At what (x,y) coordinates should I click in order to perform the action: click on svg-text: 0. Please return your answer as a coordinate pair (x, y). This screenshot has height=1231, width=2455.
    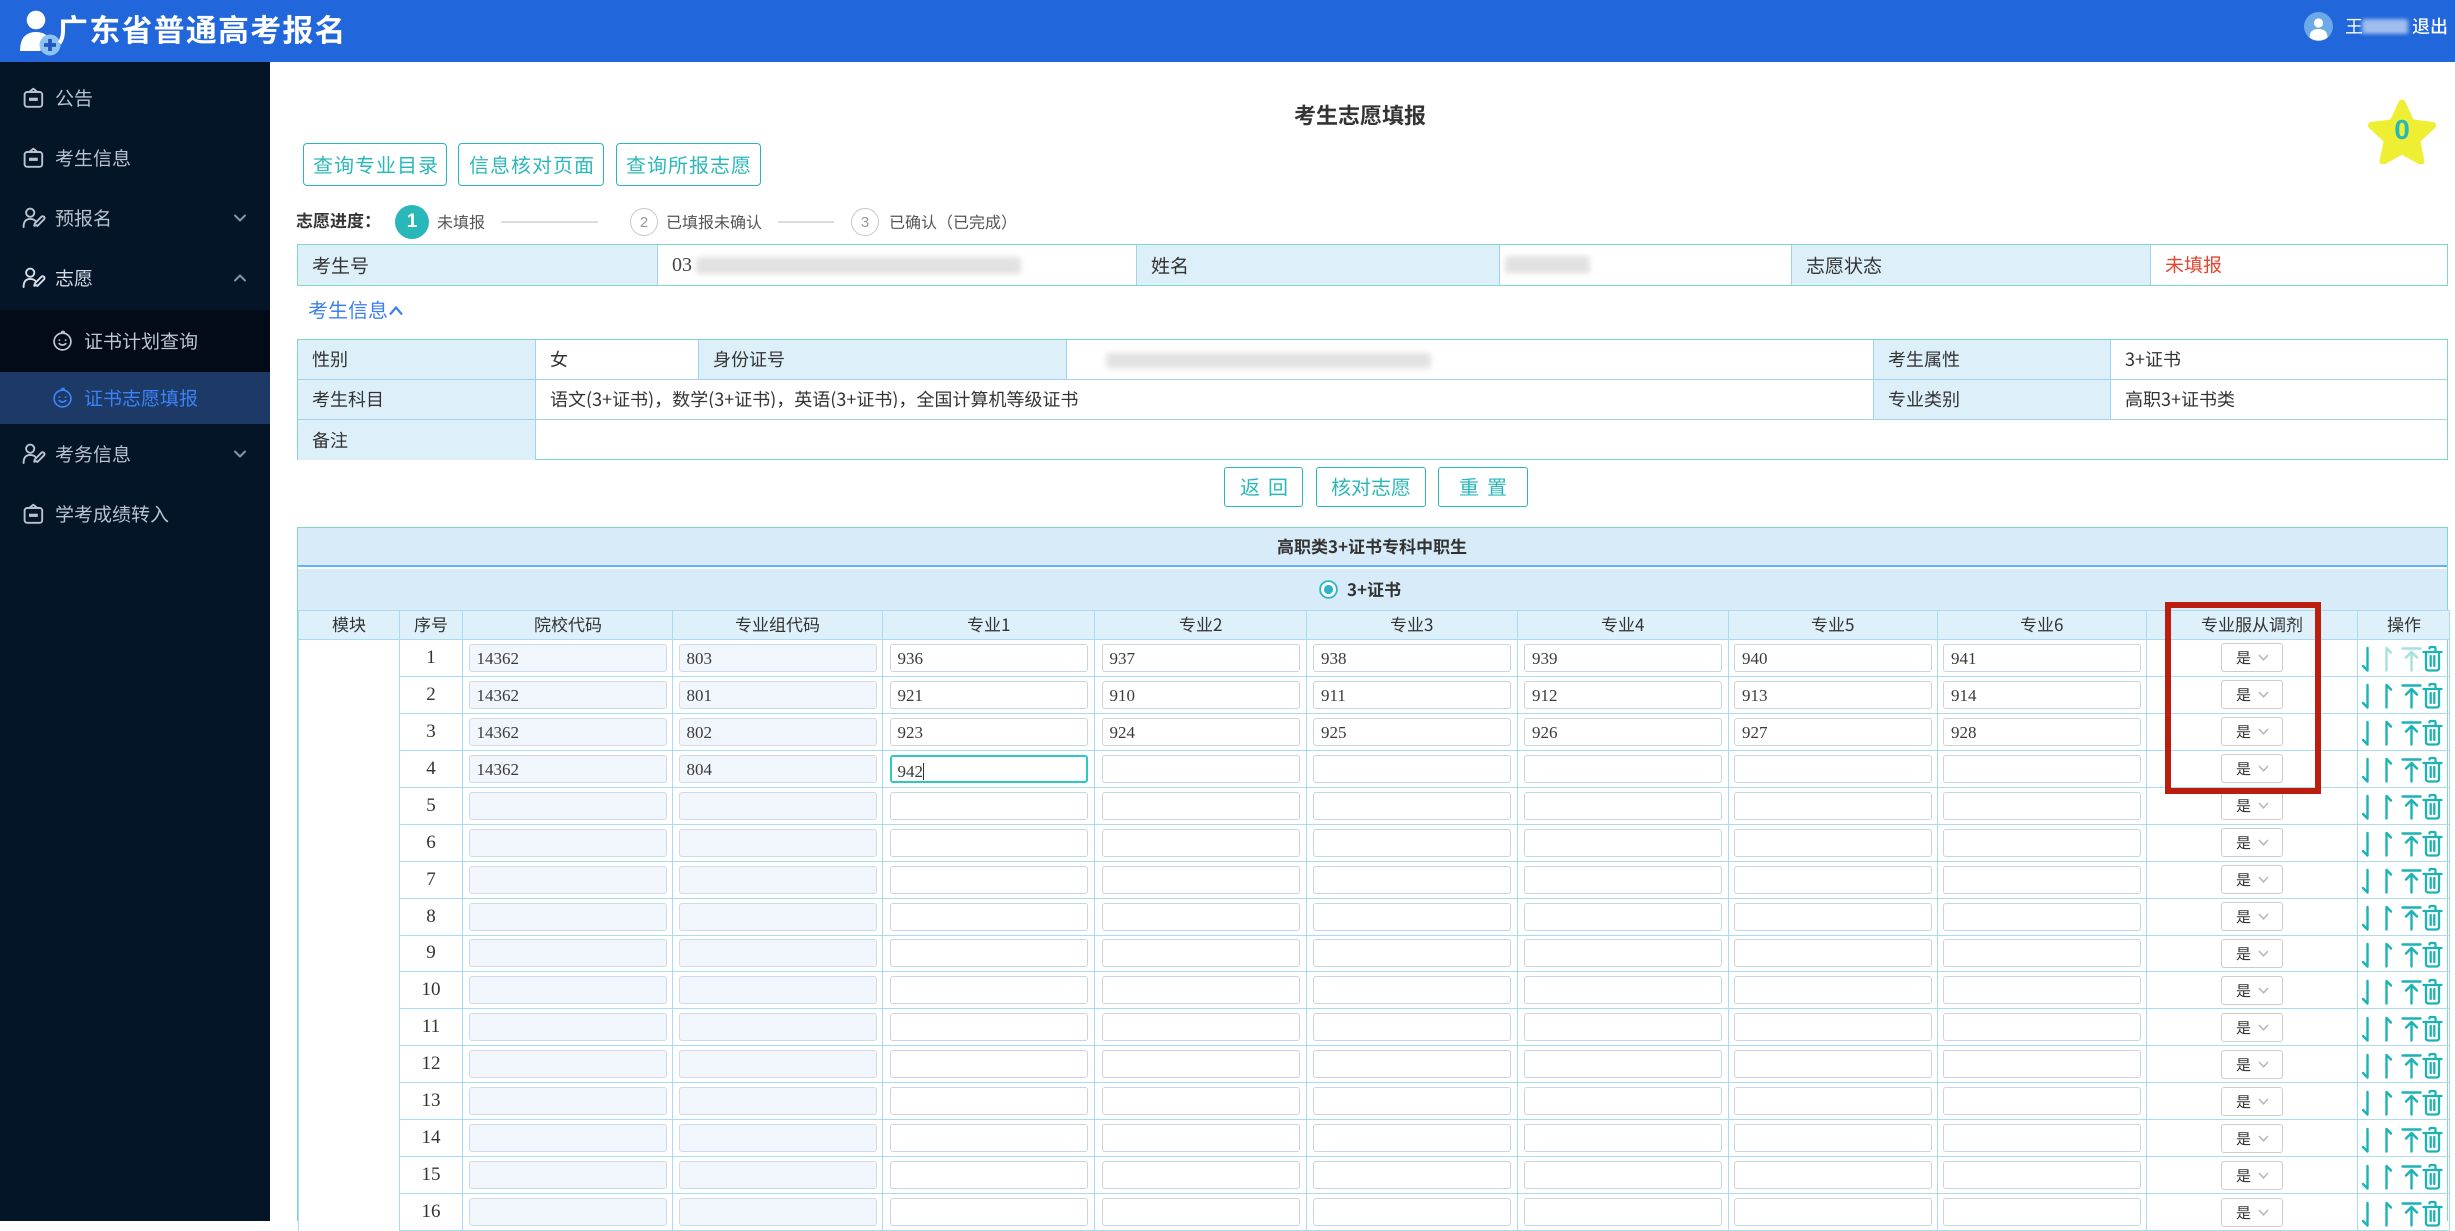
    Looking at the image, I should click on (2402, 129).